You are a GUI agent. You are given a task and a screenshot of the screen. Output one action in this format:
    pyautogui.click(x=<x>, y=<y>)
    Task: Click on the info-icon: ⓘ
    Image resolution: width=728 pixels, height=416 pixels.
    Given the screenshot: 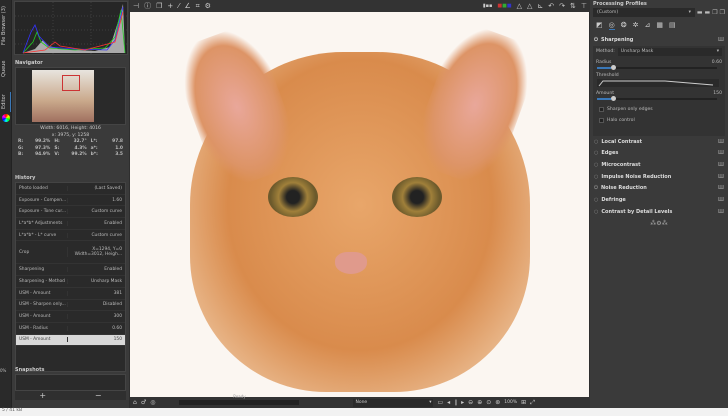 What is the action you would take?
    pyautogui.click(x=147, y=6)
    